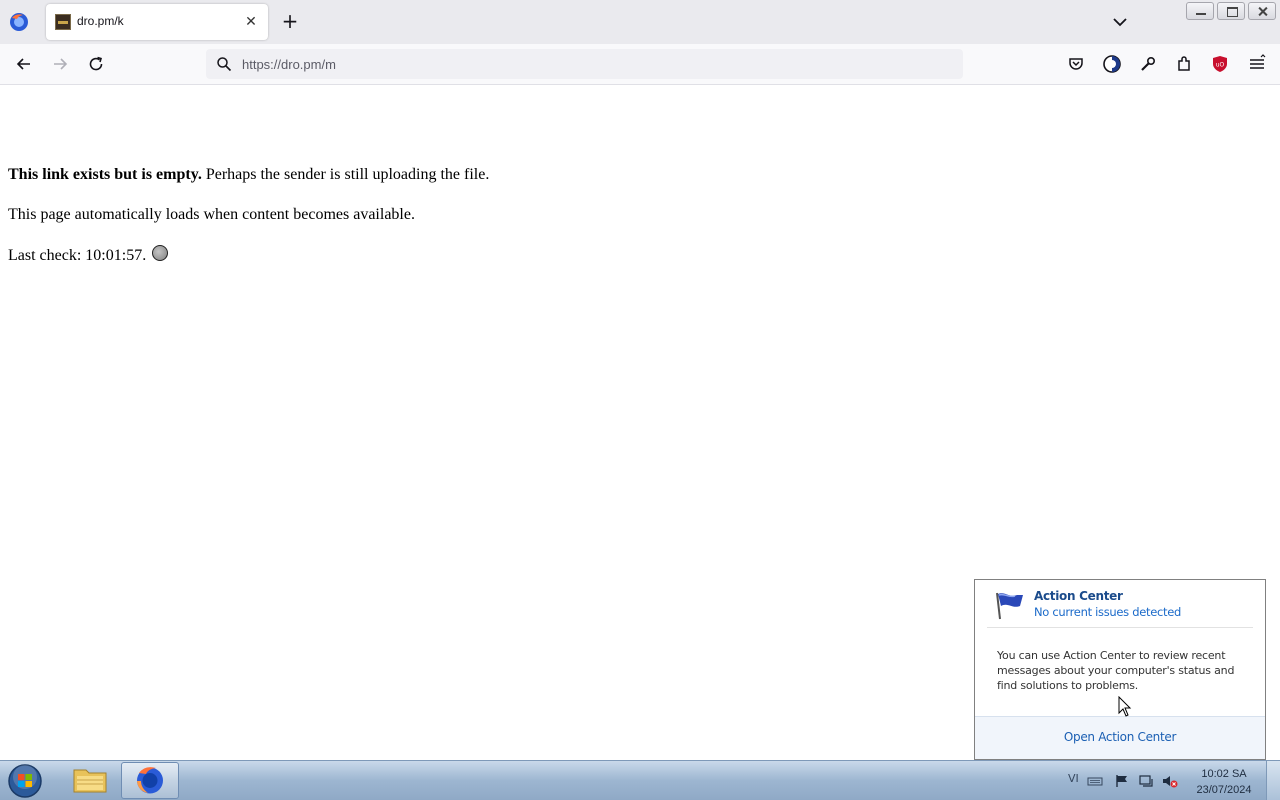 Image resolution: width=1280 pixels, height=800 pixels. Describe the element at coordinates (1273, 780) in the screenshot. I see `show-desktop-button` at that location.